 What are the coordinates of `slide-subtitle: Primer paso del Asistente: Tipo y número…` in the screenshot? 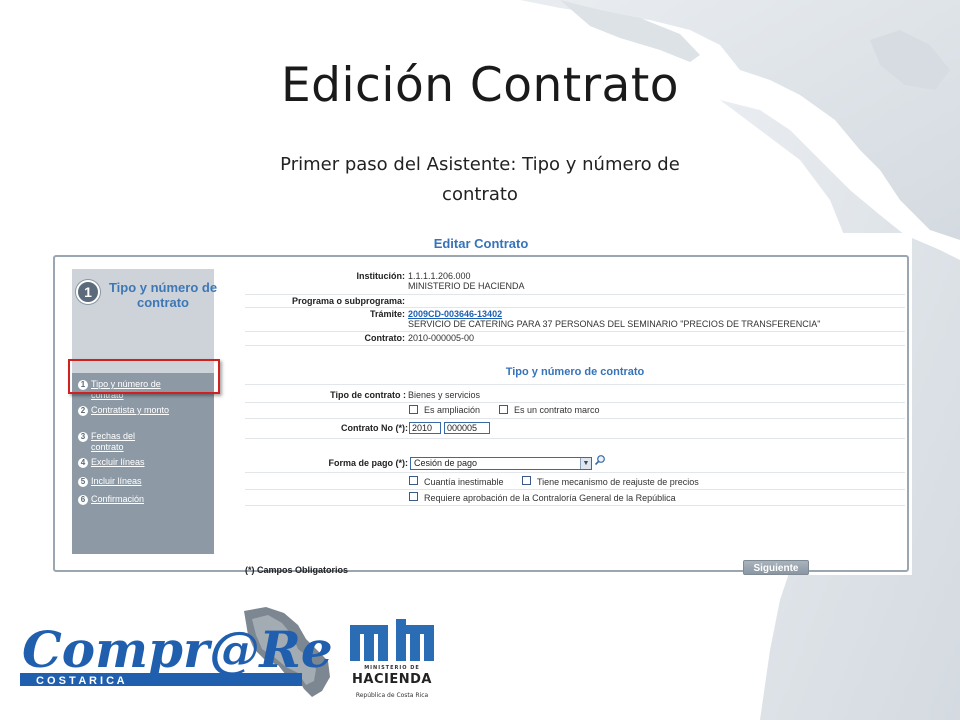 It's located at (480, 179).